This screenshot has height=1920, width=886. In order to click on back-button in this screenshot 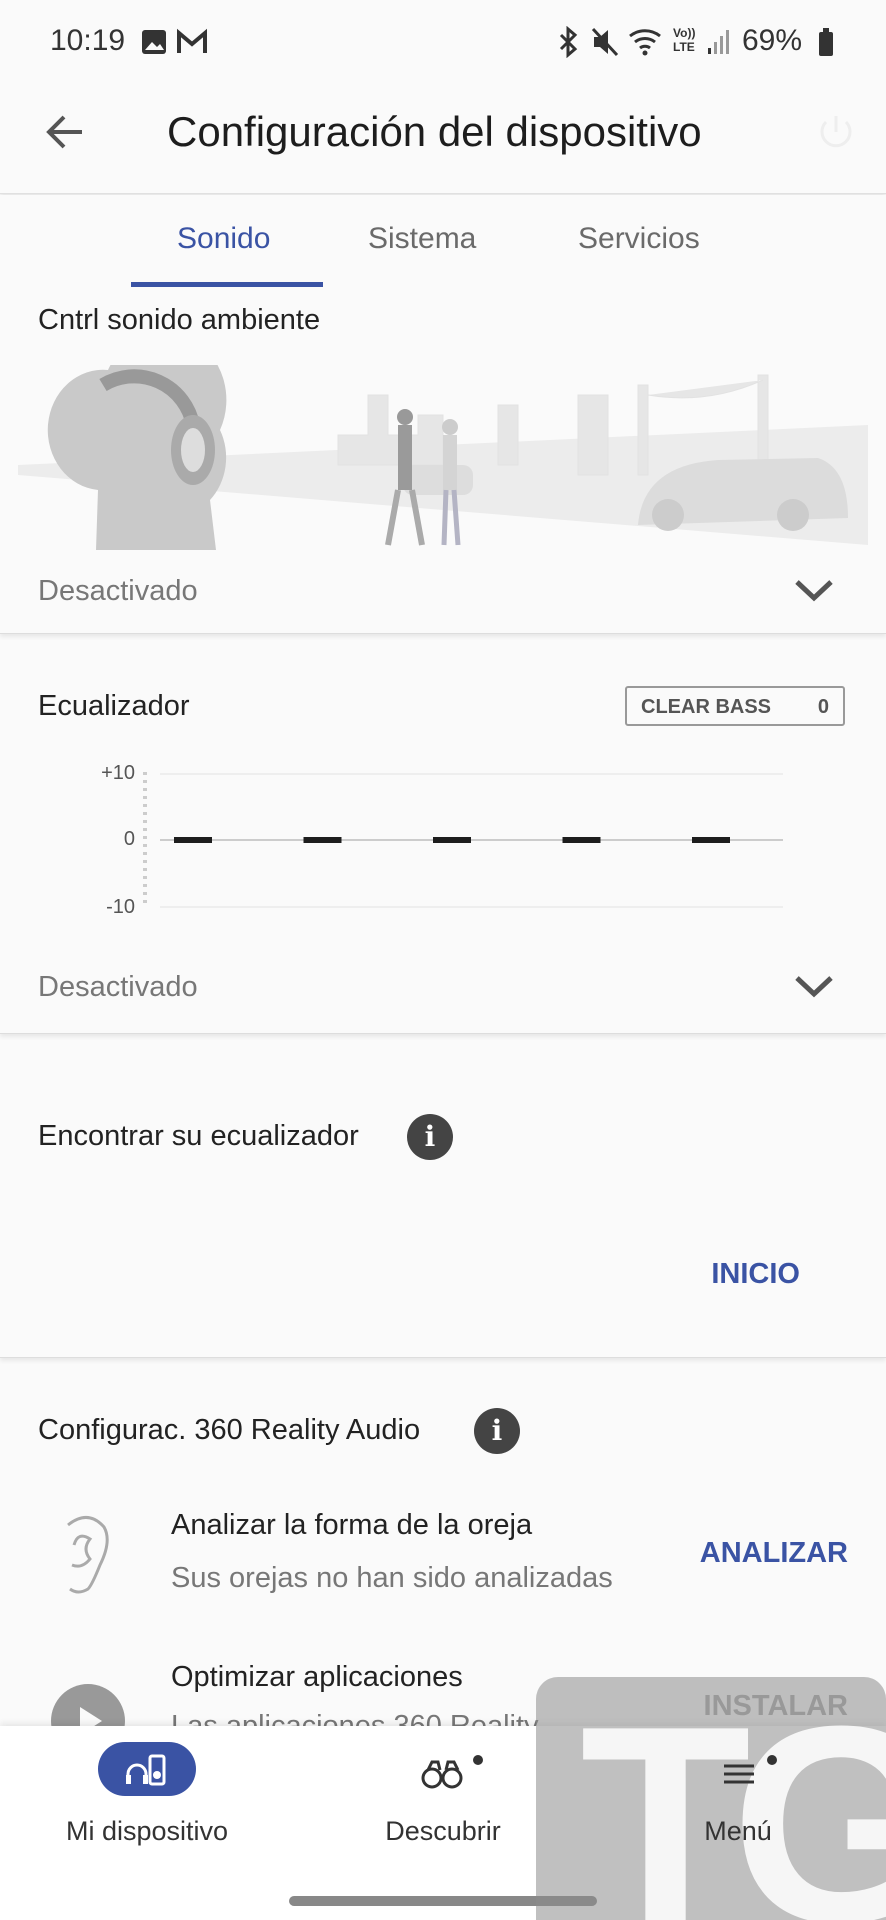, I will do `click(65, 132)`.